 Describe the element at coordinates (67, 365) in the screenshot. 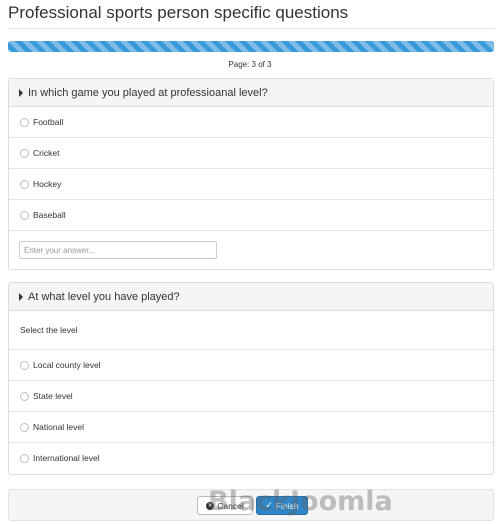

I see `option-label: Local county level` at that location.